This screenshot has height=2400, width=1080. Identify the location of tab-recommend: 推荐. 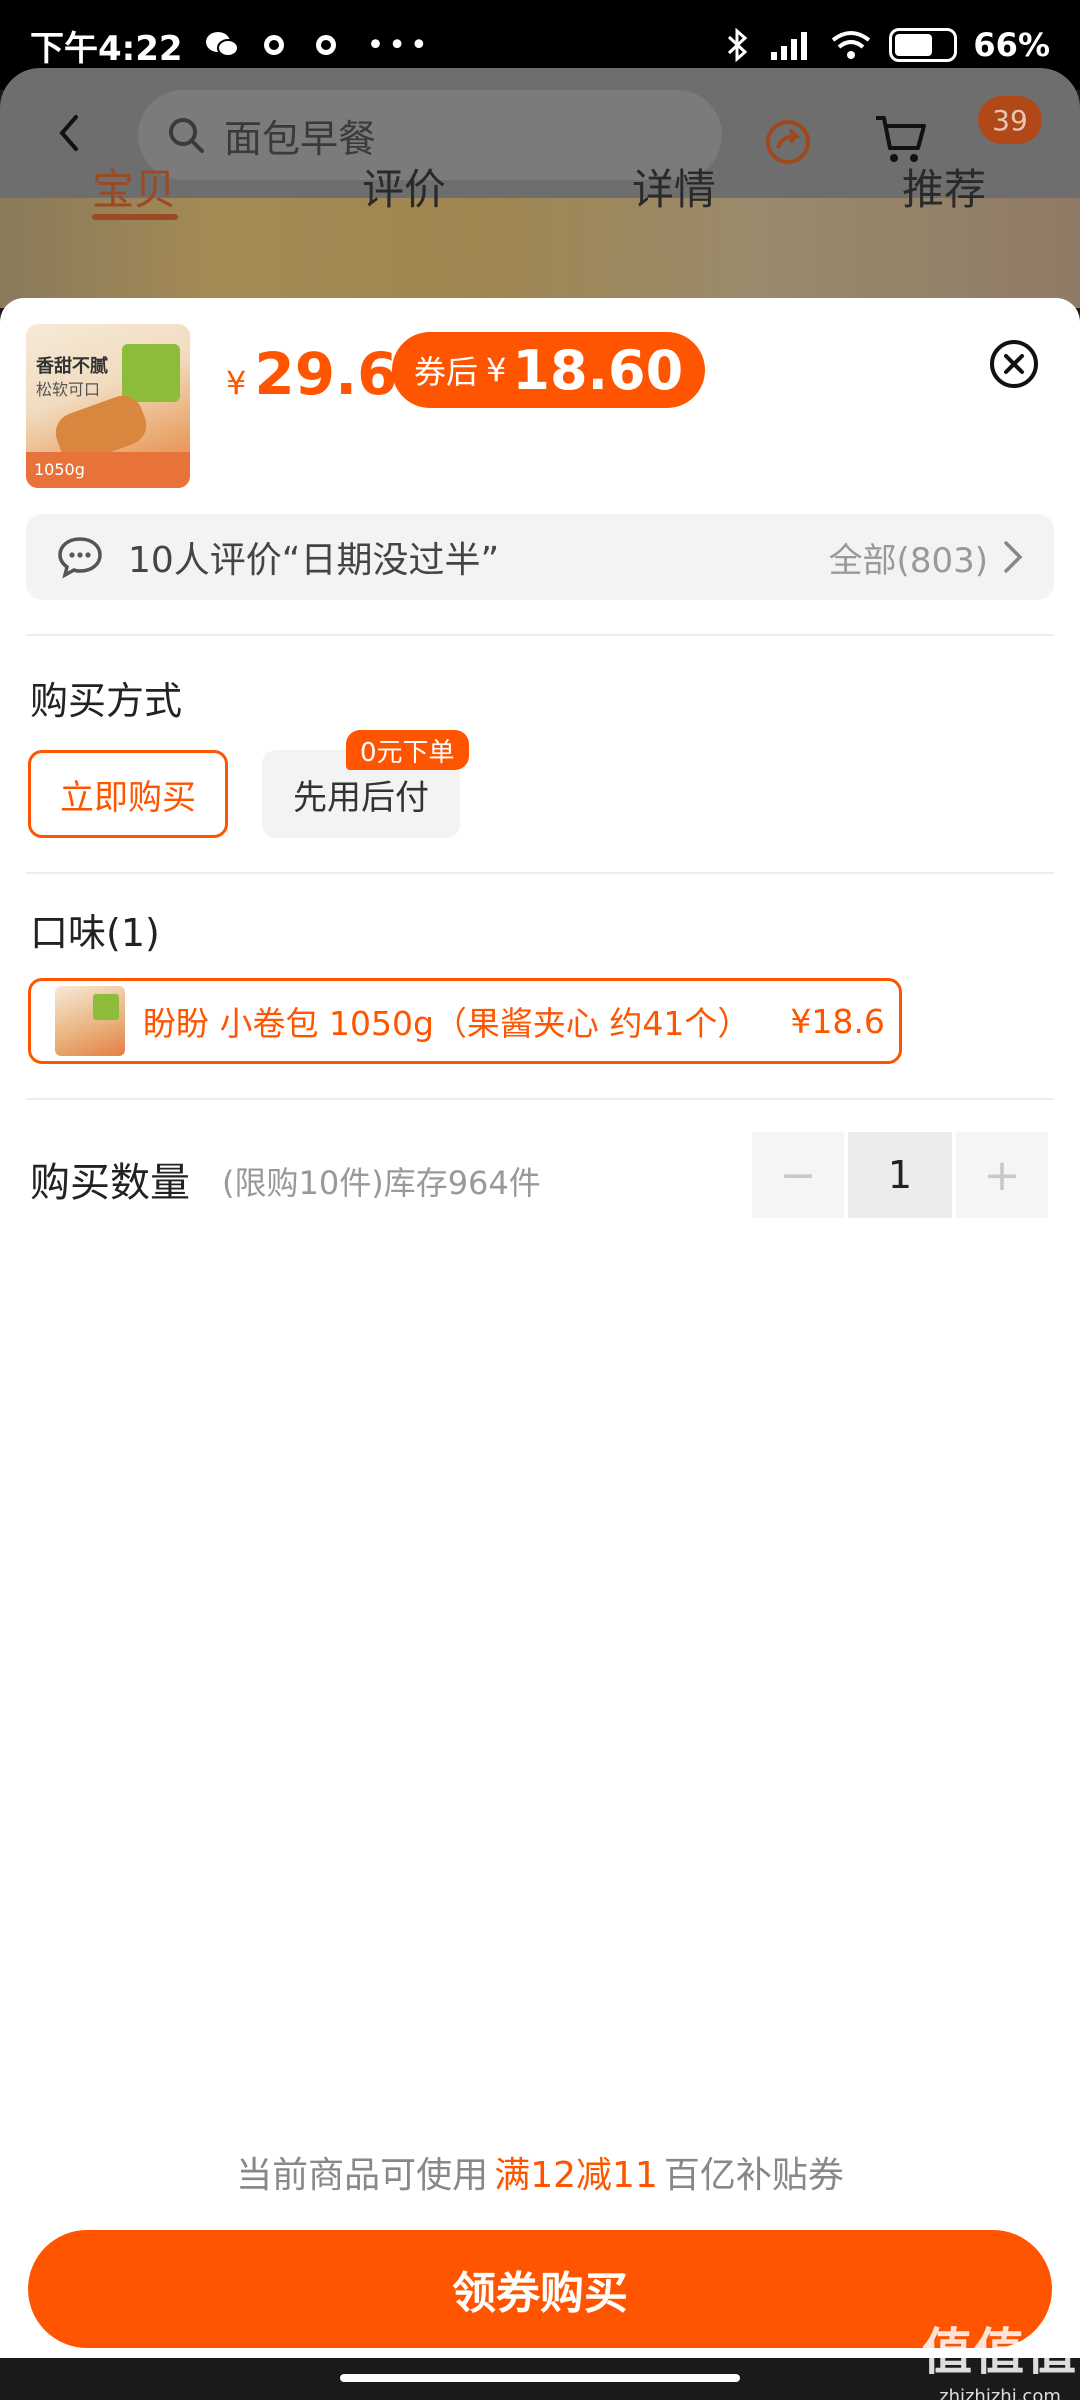
(944, 186).